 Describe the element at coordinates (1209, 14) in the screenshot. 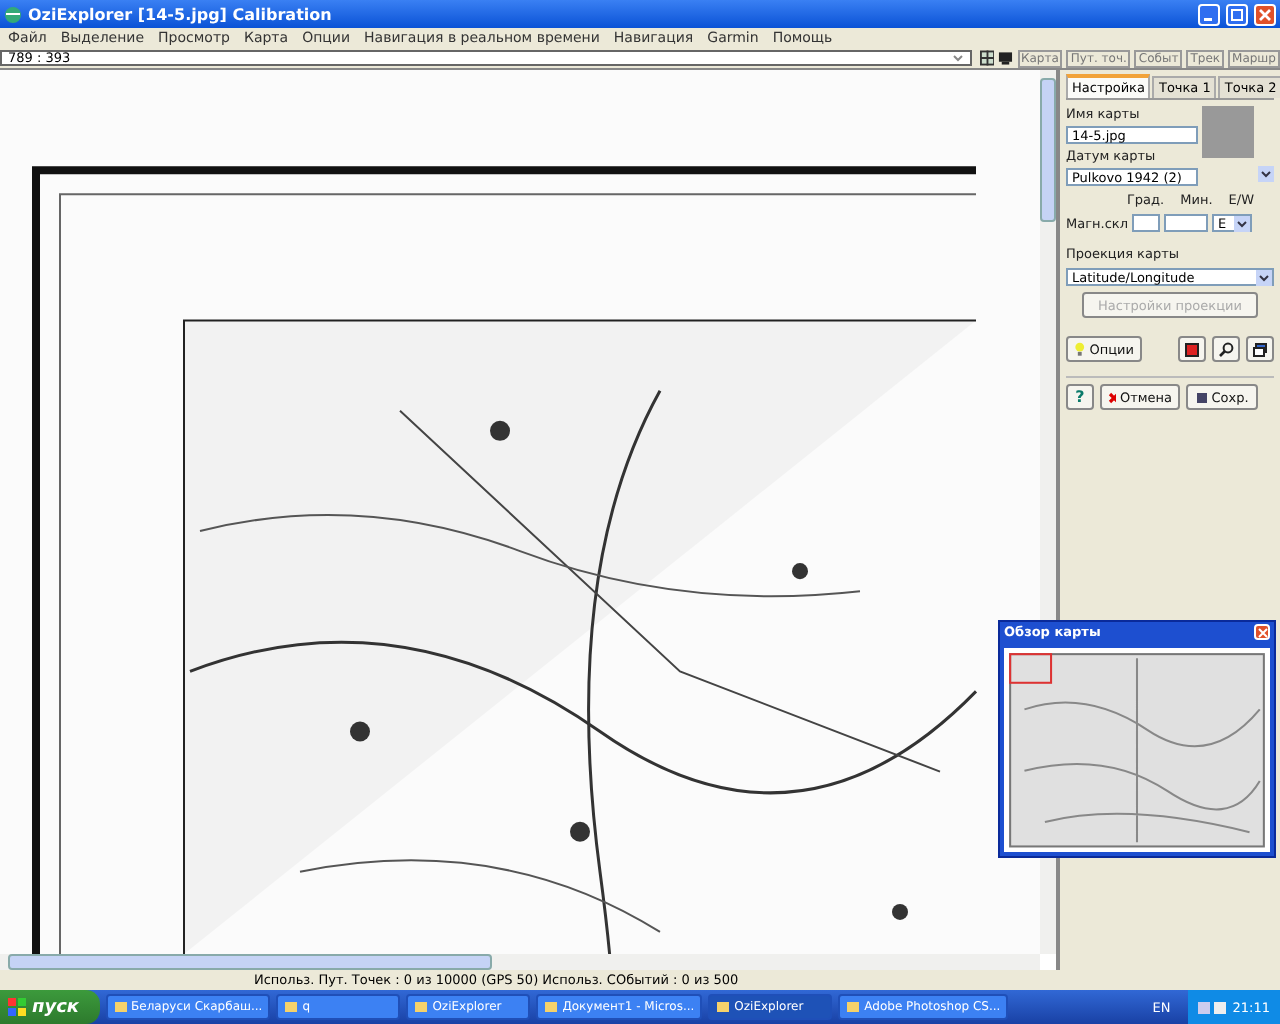

I see `minimize-button` at that location.